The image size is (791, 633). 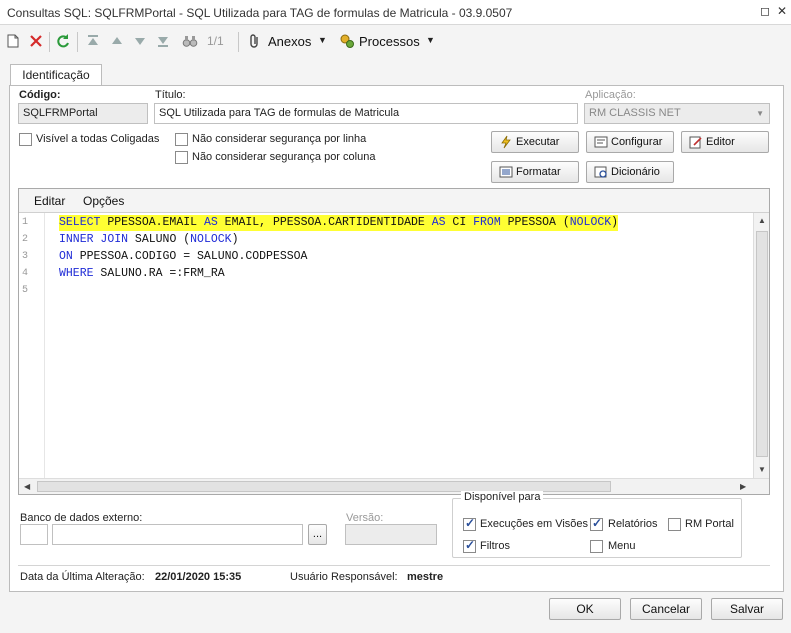 I want to click on banco-label: Banco de dados externo:, so click(x=81, y=518).